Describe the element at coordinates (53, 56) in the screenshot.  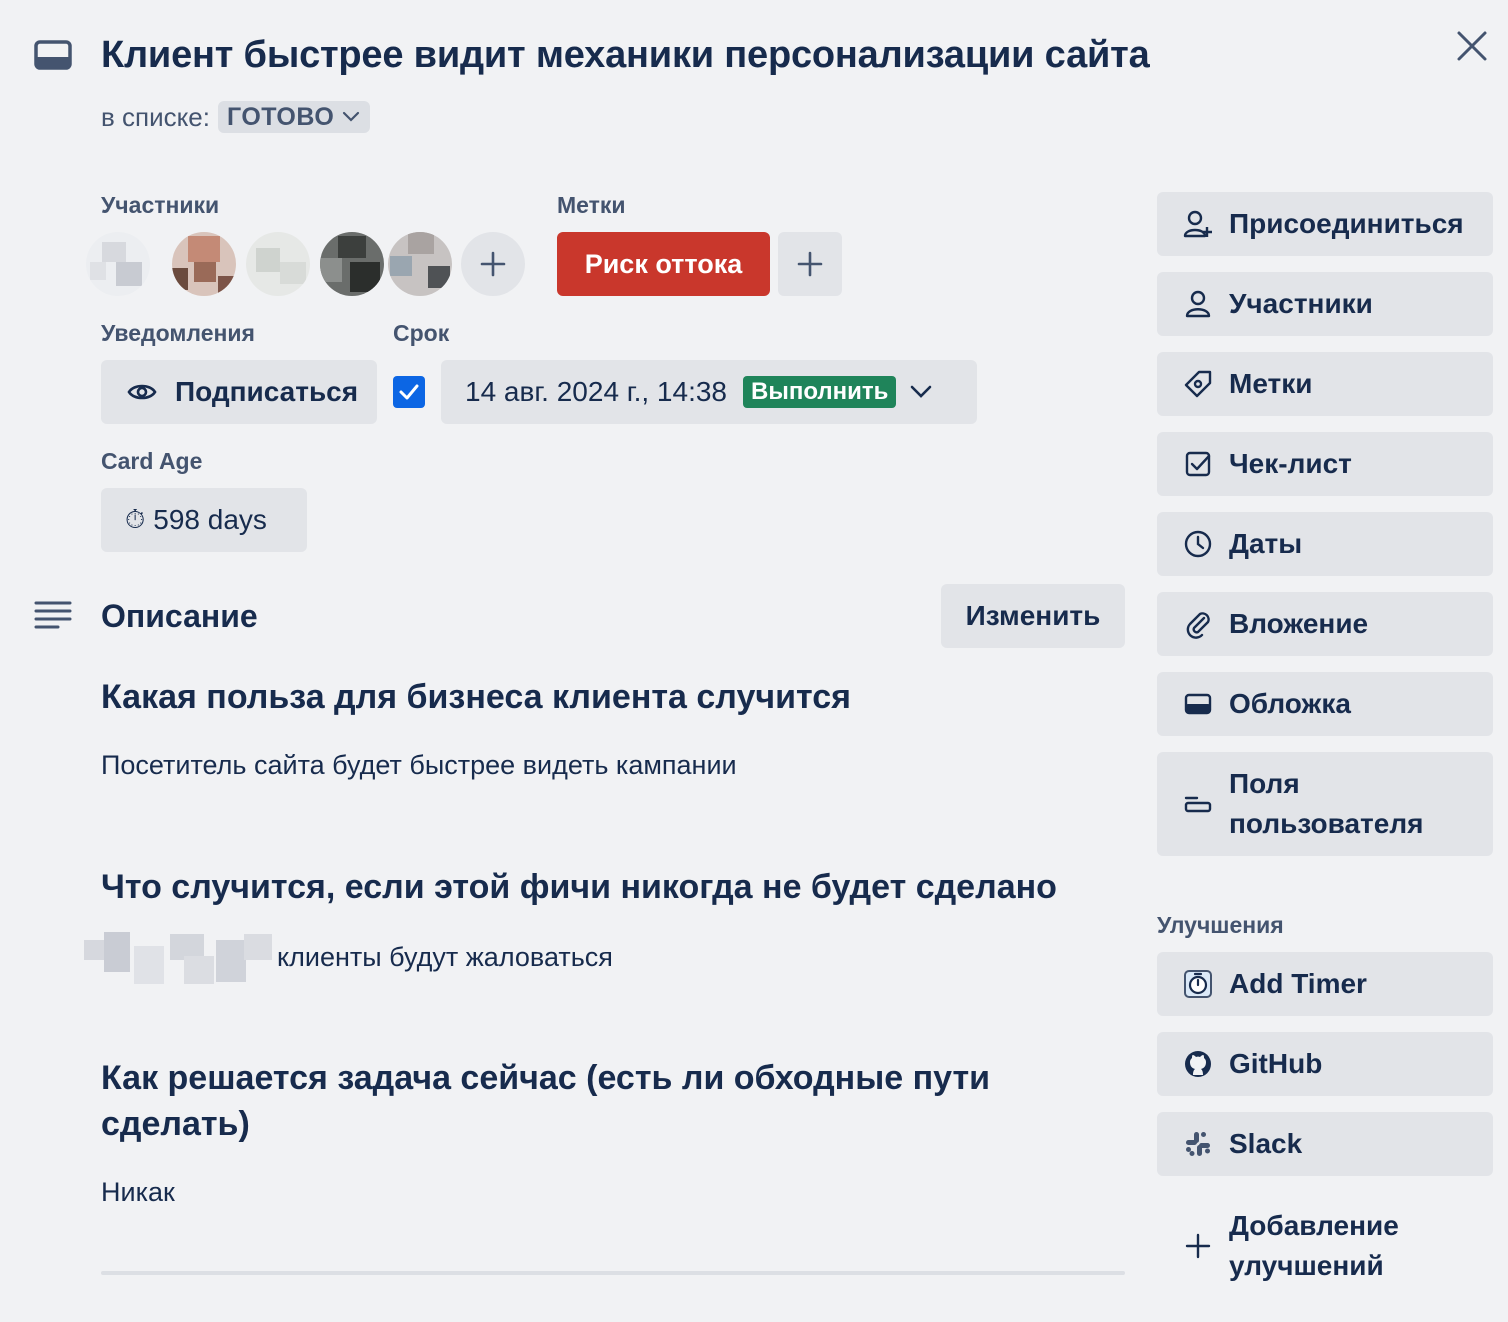
I see `card-icon` at that location.